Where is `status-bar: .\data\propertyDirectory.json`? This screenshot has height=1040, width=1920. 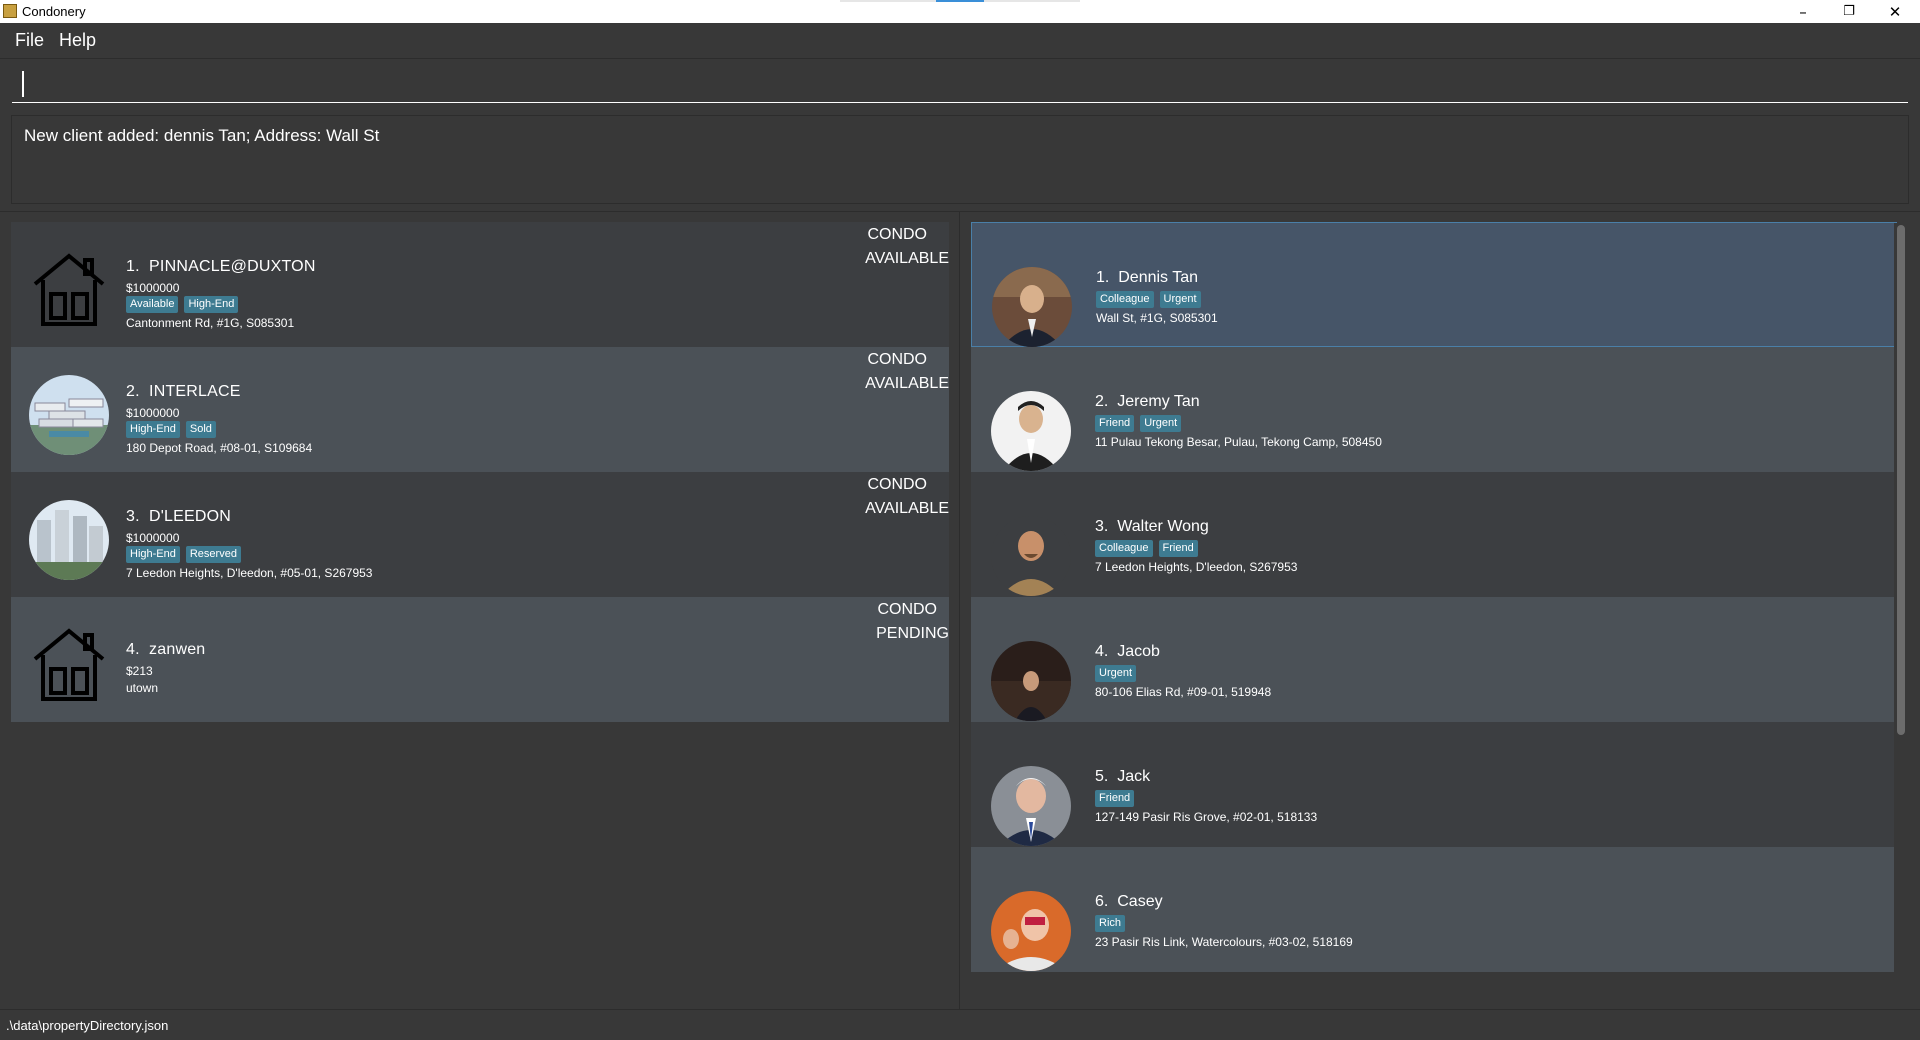 status-bar: .\data\propertyDirectory.json is located at coordinates (960, 1024).